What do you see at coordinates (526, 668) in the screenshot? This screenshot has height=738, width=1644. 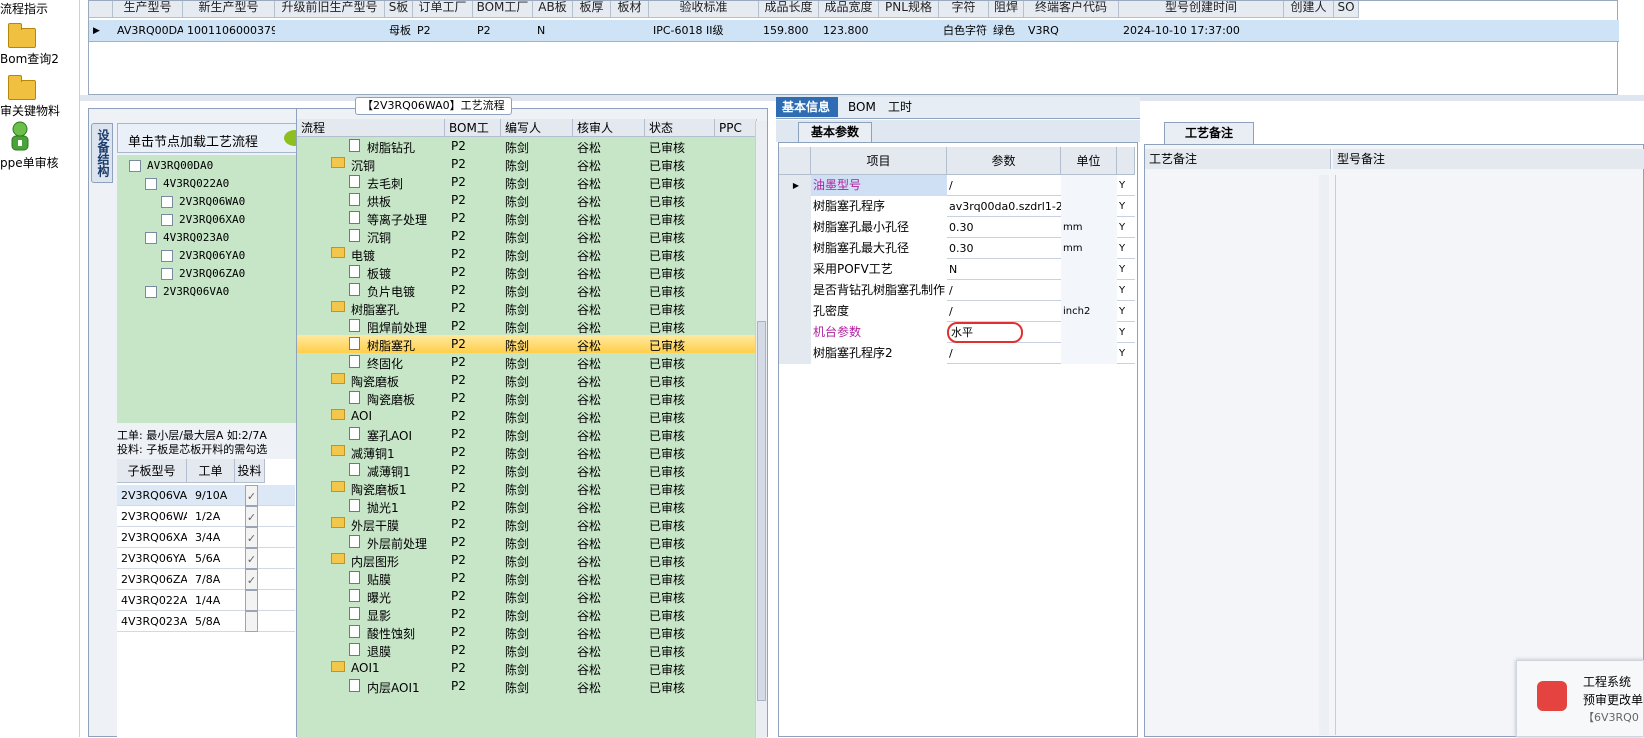 I see `flow-row: AOI1 P2 陈剑 谷松 已审核` at bounding box center [526, 668].